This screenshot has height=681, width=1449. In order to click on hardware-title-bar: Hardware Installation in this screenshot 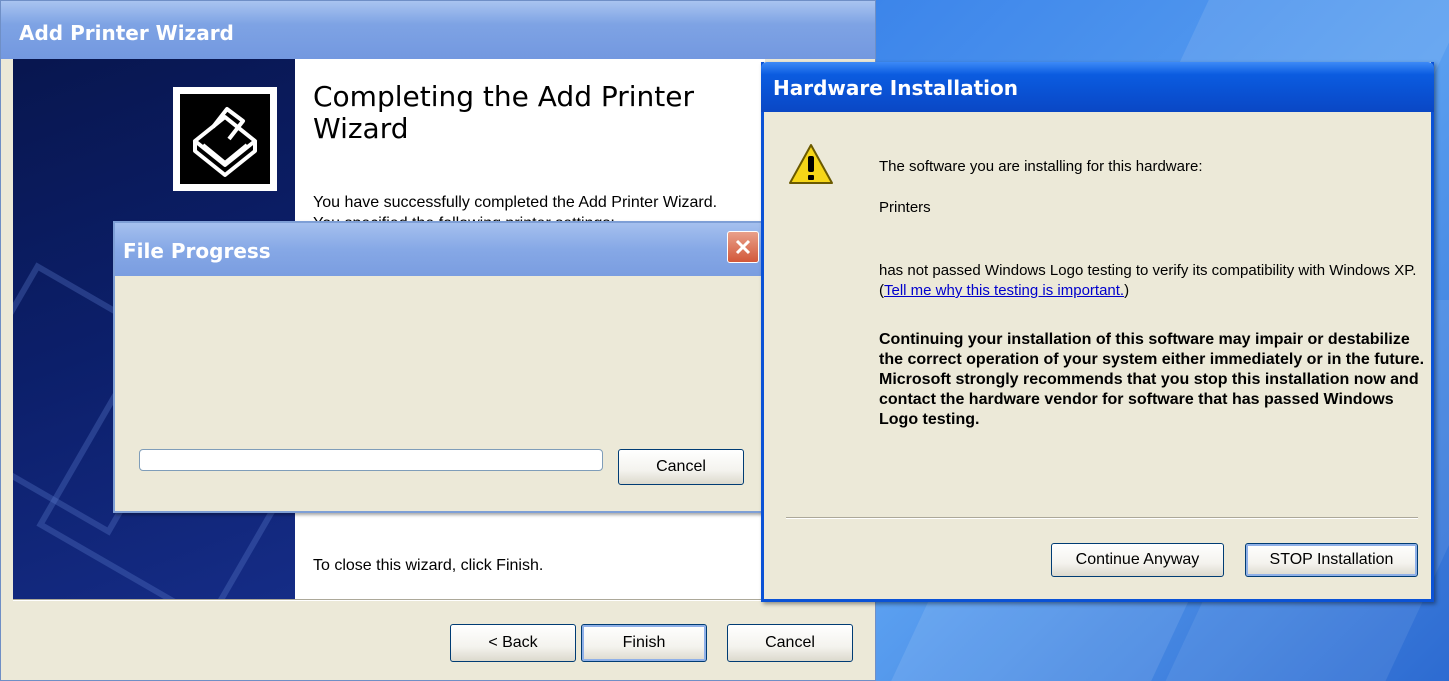, I will do `click(1097, 87)`.